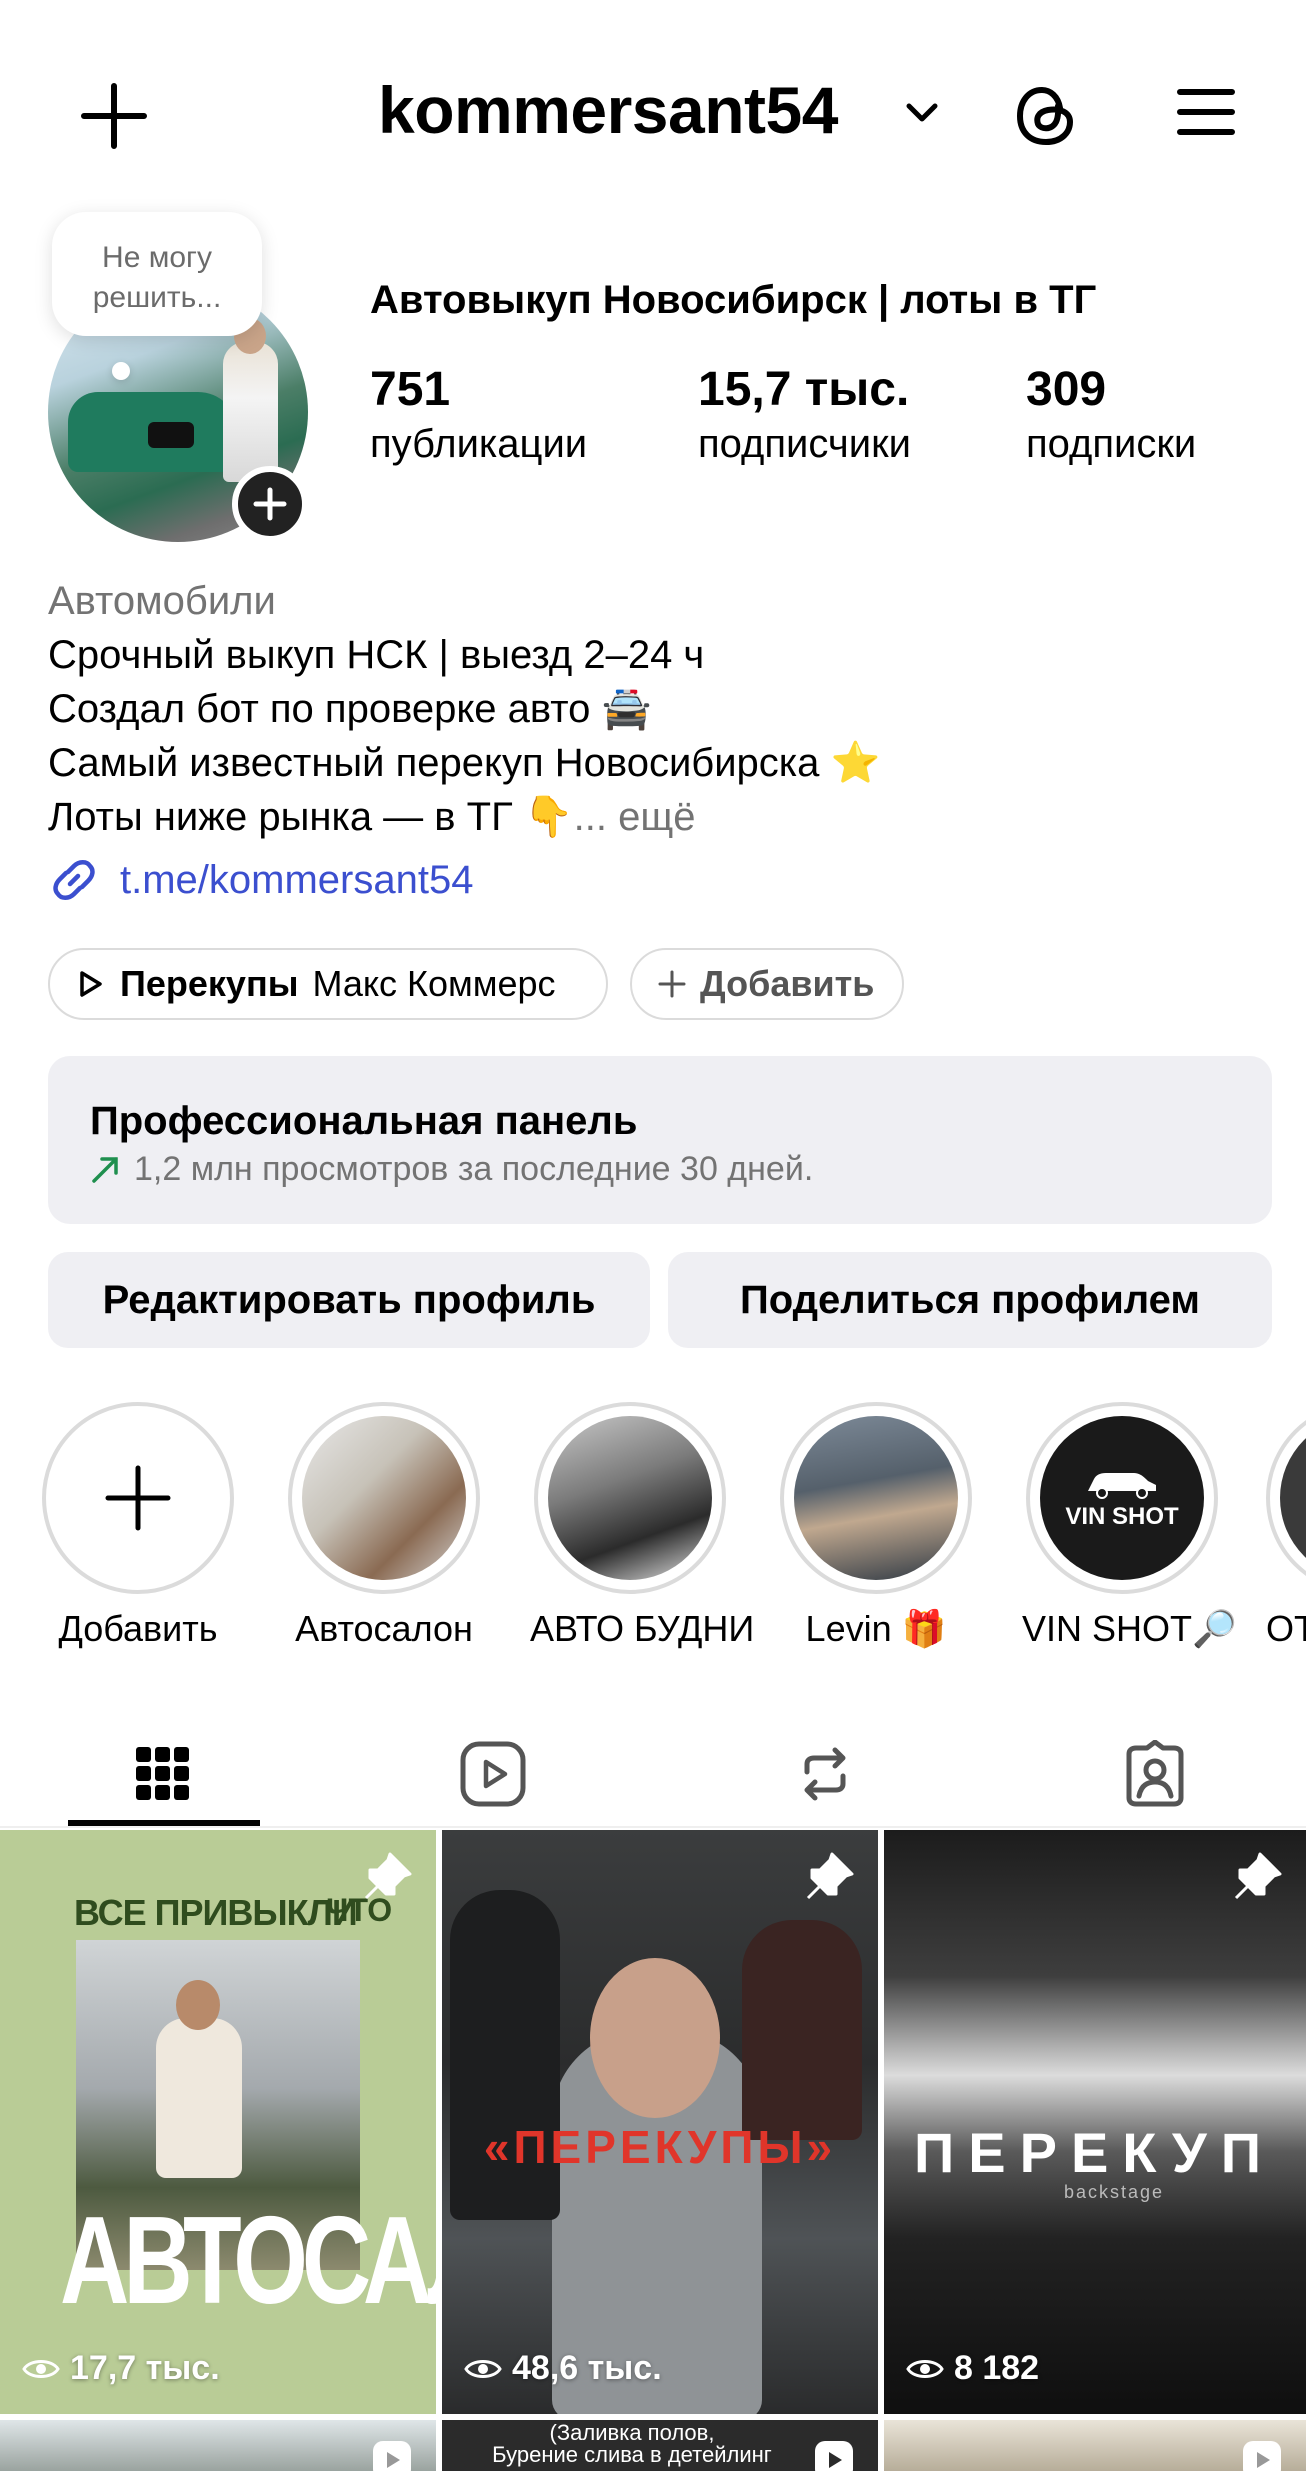 This screenshot has width=1306, height=2471. I want to click on highlight-cover-text: VIN SHOT, so click(1122, 1516).